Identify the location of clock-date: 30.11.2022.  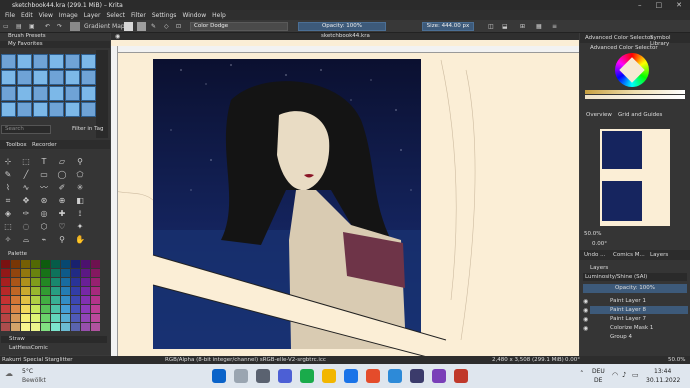
(663, 380).